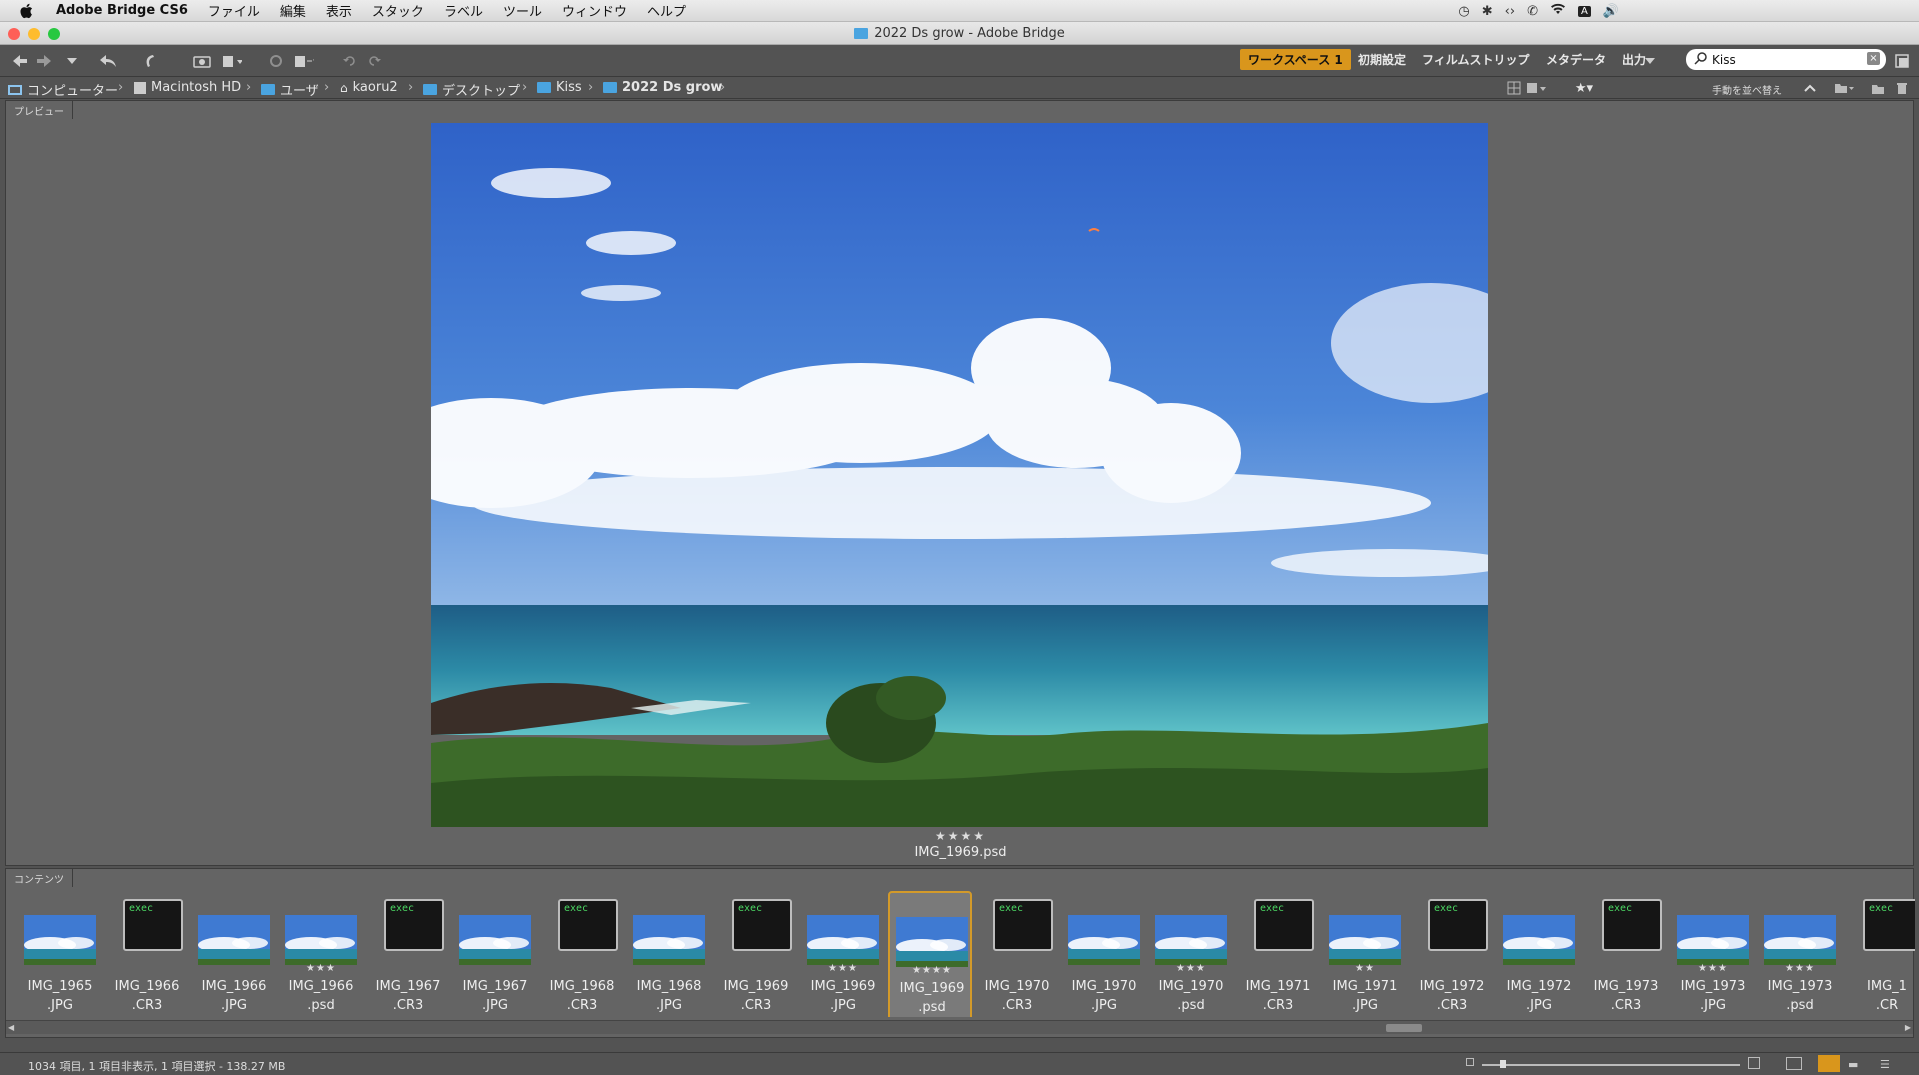  Describe the element at coordinates (669, 954) in the screenshot. I see `thumbnail-item: IMG_1968 .JPG` at that location.